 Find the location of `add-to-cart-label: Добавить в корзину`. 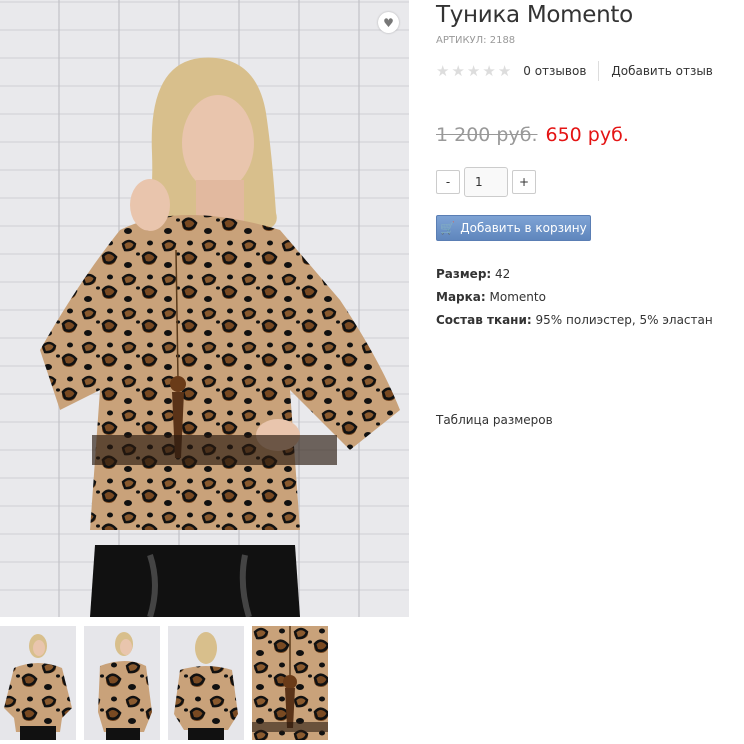

add-to-cart-label: Добавить в корзину is located at coordinates (523, 228).